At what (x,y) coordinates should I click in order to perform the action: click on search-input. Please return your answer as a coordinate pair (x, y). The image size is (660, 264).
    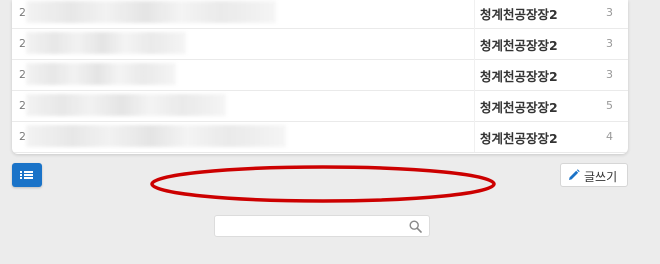
    Looking at the image, I should click on (311, 227).